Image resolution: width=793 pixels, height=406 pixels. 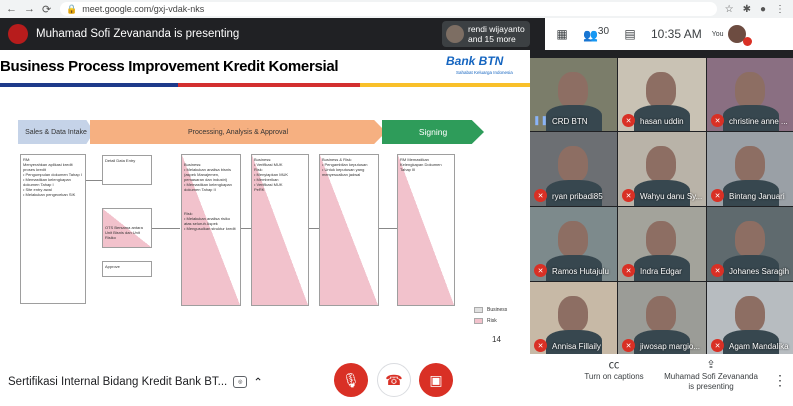 What do you see at coordinates (138, 34) in the screenshot?
I see `presenting-text: Muhamad Sofi Zevananda is presenting` at bounding box center [138, 34].